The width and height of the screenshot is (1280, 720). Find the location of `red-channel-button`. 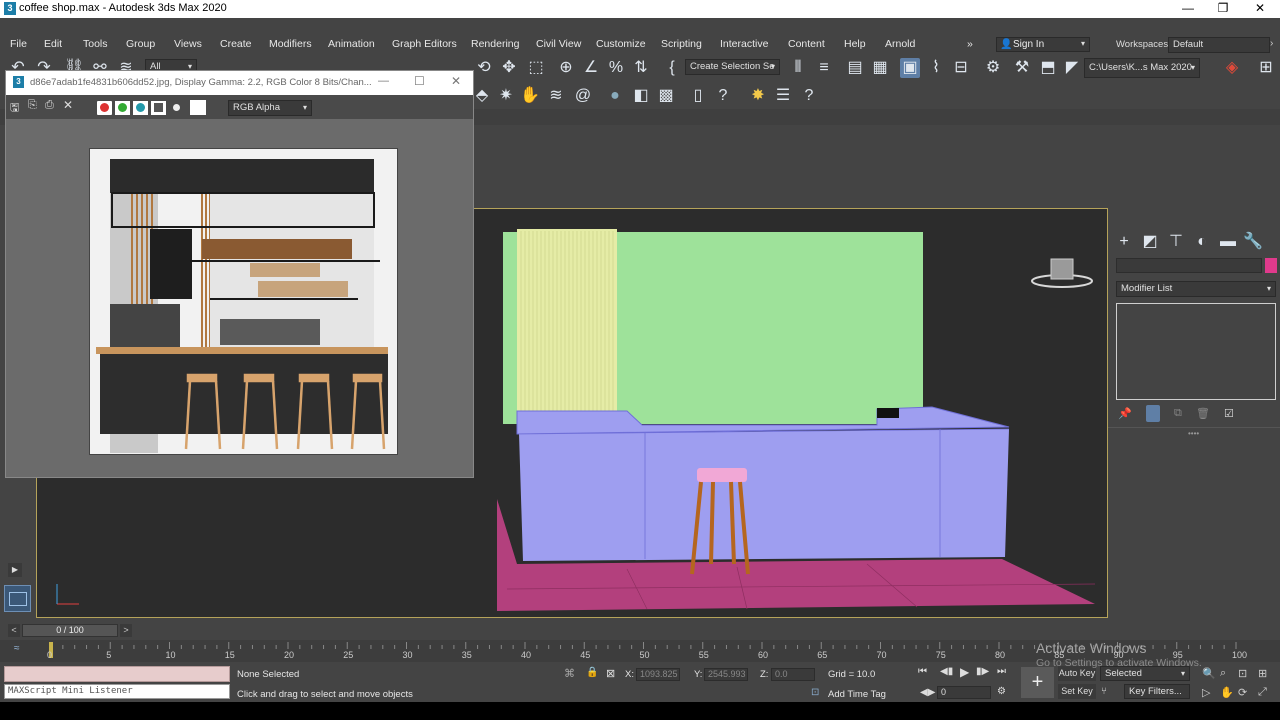

red-channel-button is located at coordinates (104, 108).